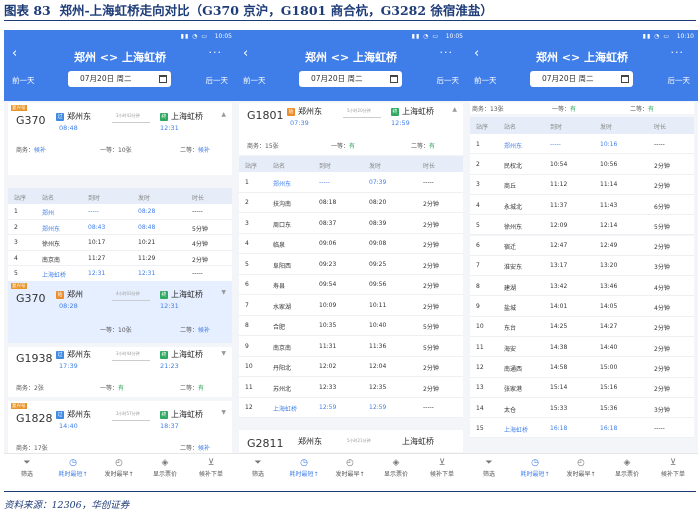 Image resolution: width=700 pixels, height=517 pixels. Describe the element at coordinates (378, 223) in the screenshot. I see `departure-time: 08:39` at that location.